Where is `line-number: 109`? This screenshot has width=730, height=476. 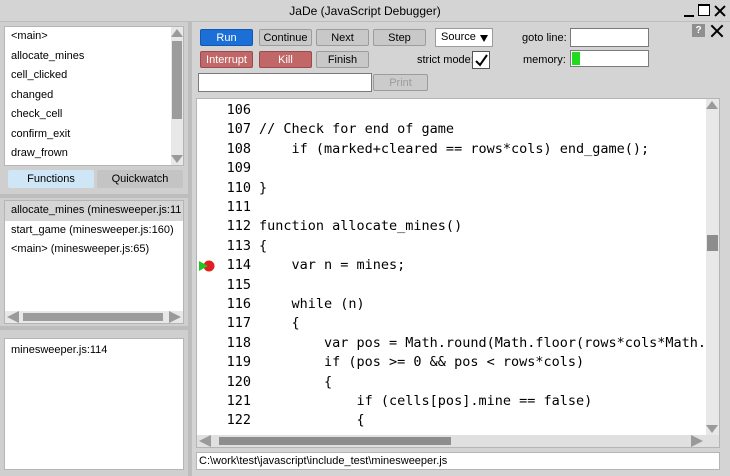
line-number: 109 is located at coordinates (238, 168).